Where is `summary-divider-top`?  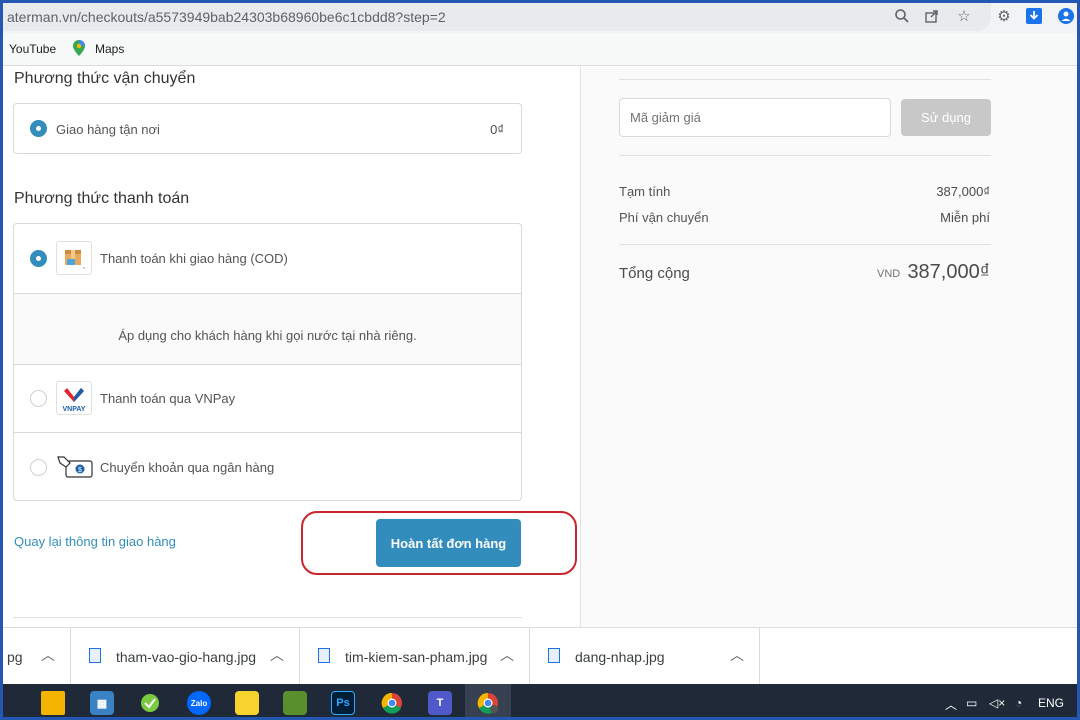
summary-divider-top is located at coordinates (805, 79).